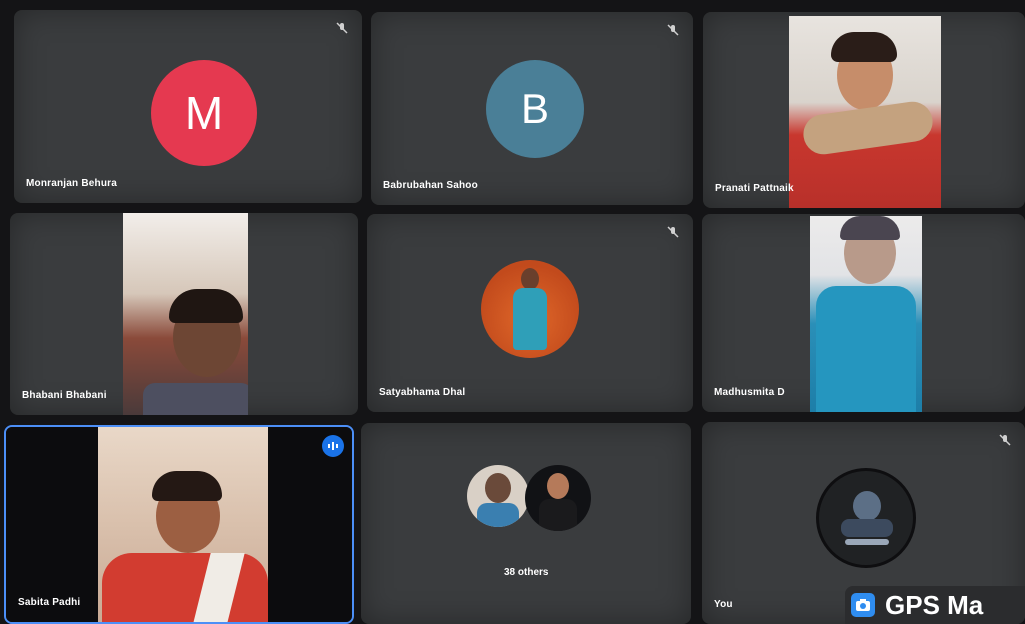 This screenshot has height=624, width=1025. Describe the element at coordinates (71, 183) in the screenshot. I see `participant-name: Monranjan Behura` at that location.